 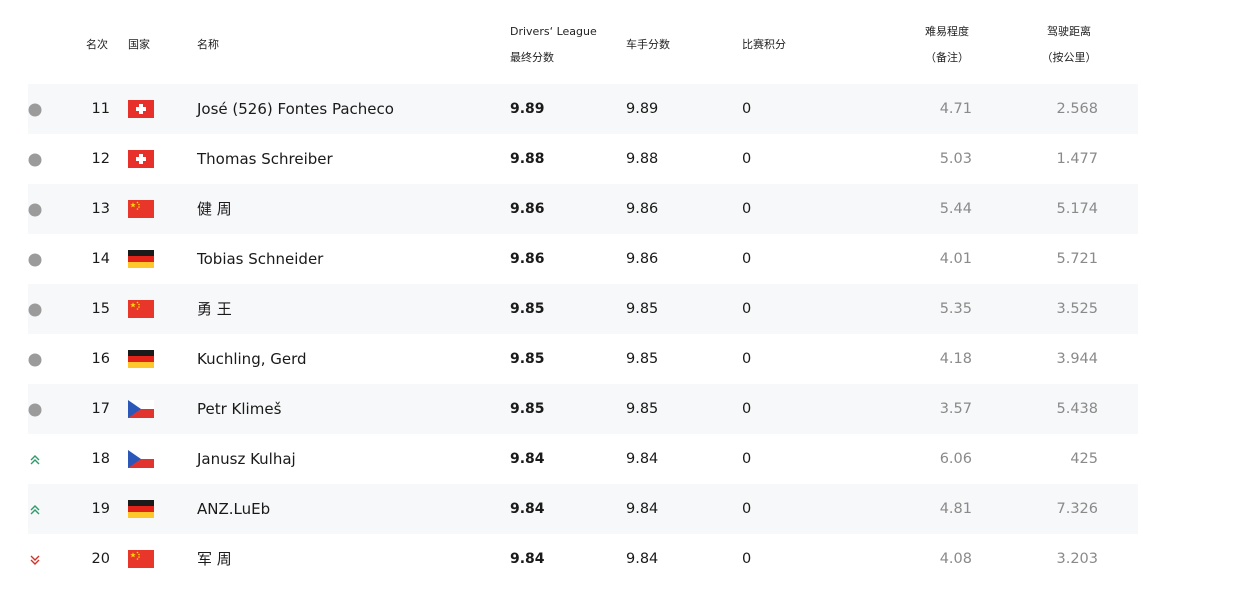 What do you see at coordinates (583, 509) in the screenshot?
I see `table-row: 19 ANZ.LuEb 9.84 9.84 0 4.81 7.326` at bounding box center [583, 509].